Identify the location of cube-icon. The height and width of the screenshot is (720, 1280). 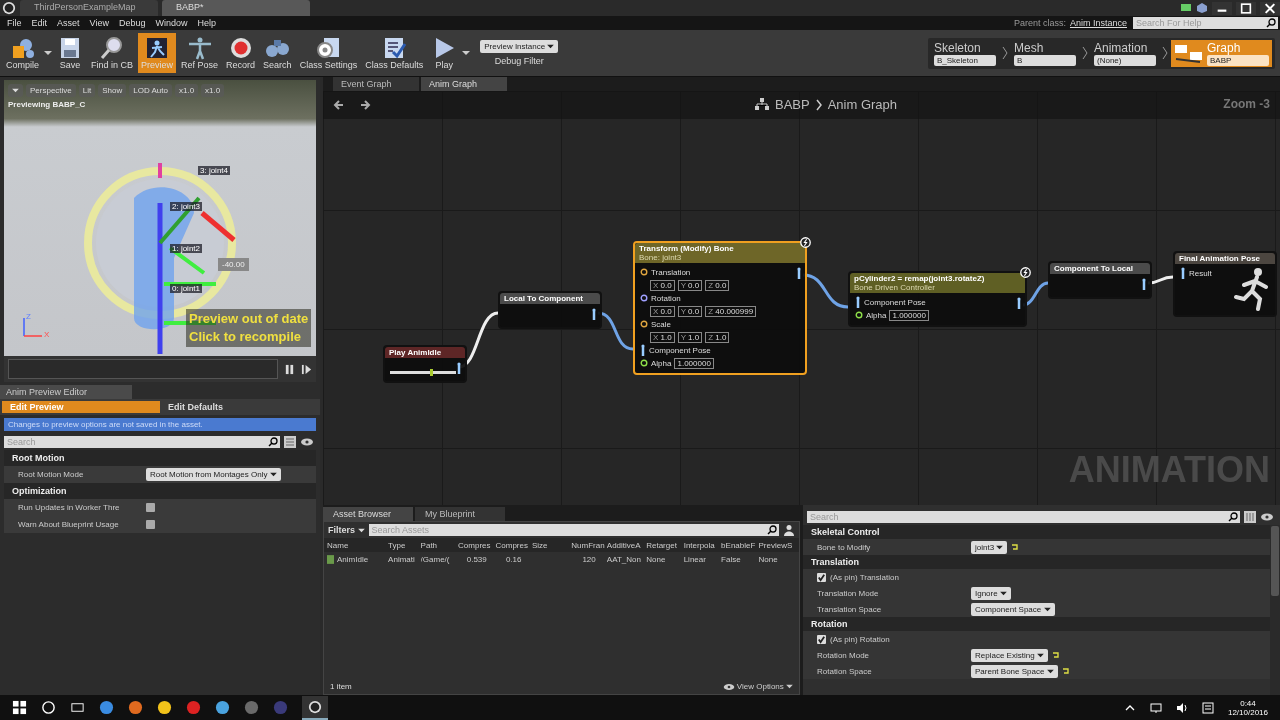
(1202, 8).